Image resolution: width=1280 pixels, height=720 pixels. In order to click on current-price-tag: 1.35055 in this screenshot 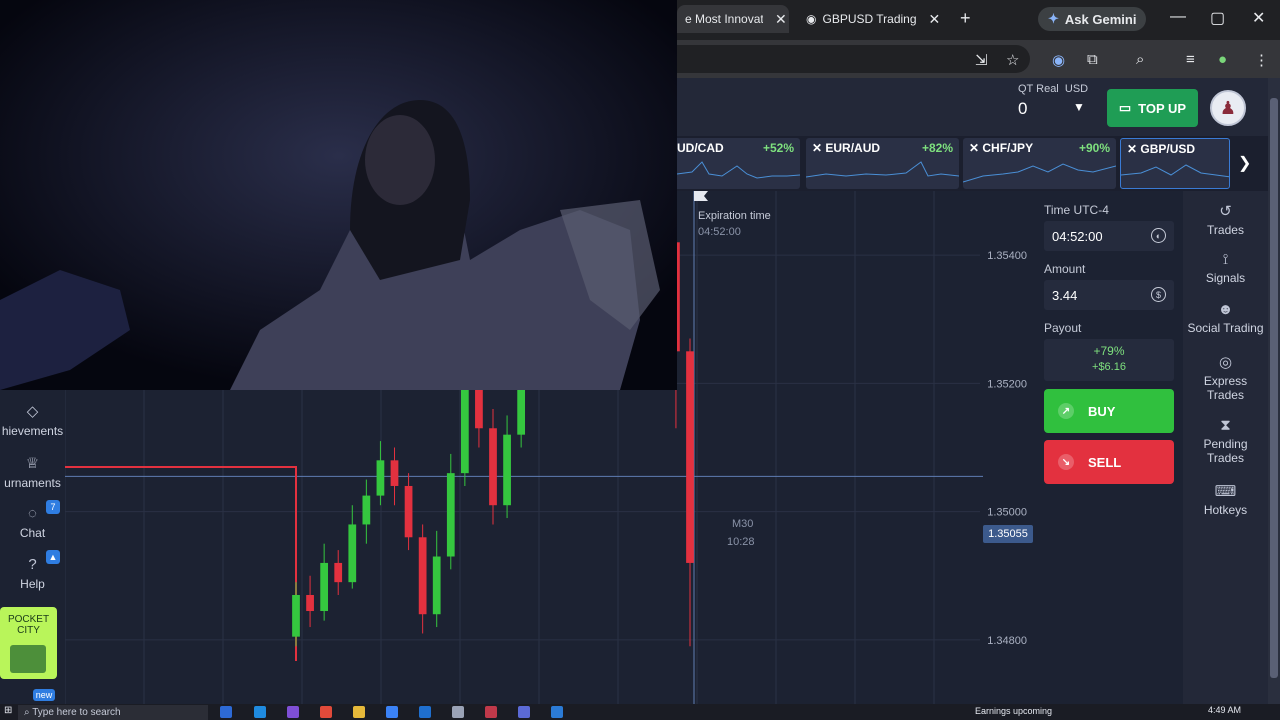, I will do `click(1008, 534)`.